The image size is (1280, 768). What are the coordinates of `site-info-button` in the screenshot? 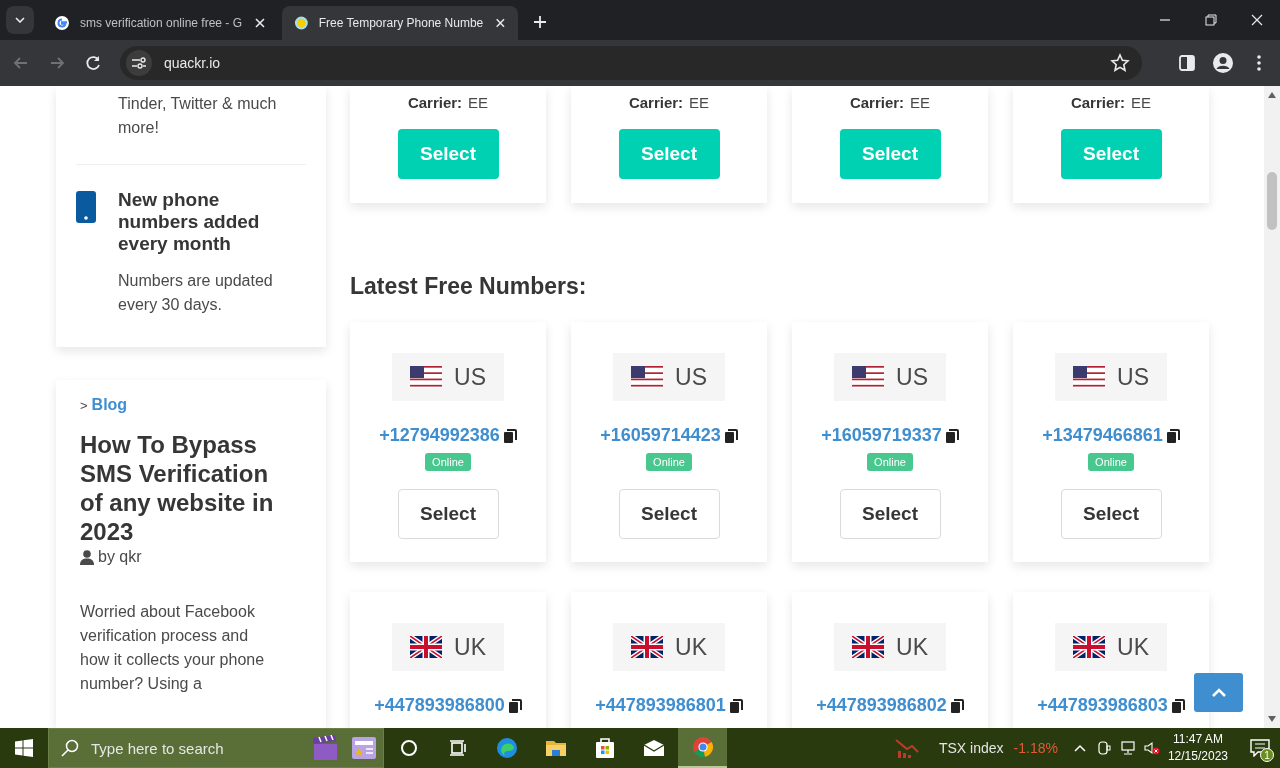 It's located at (139, 63).